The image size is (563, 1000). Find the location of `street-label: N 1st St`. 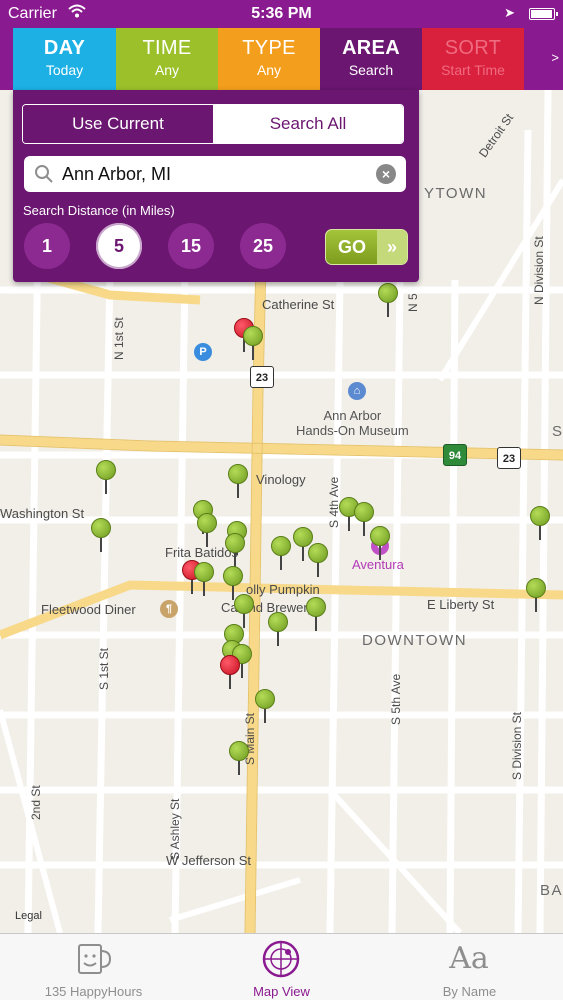

street-label: N 1st St is located at coordinates (119, 338).